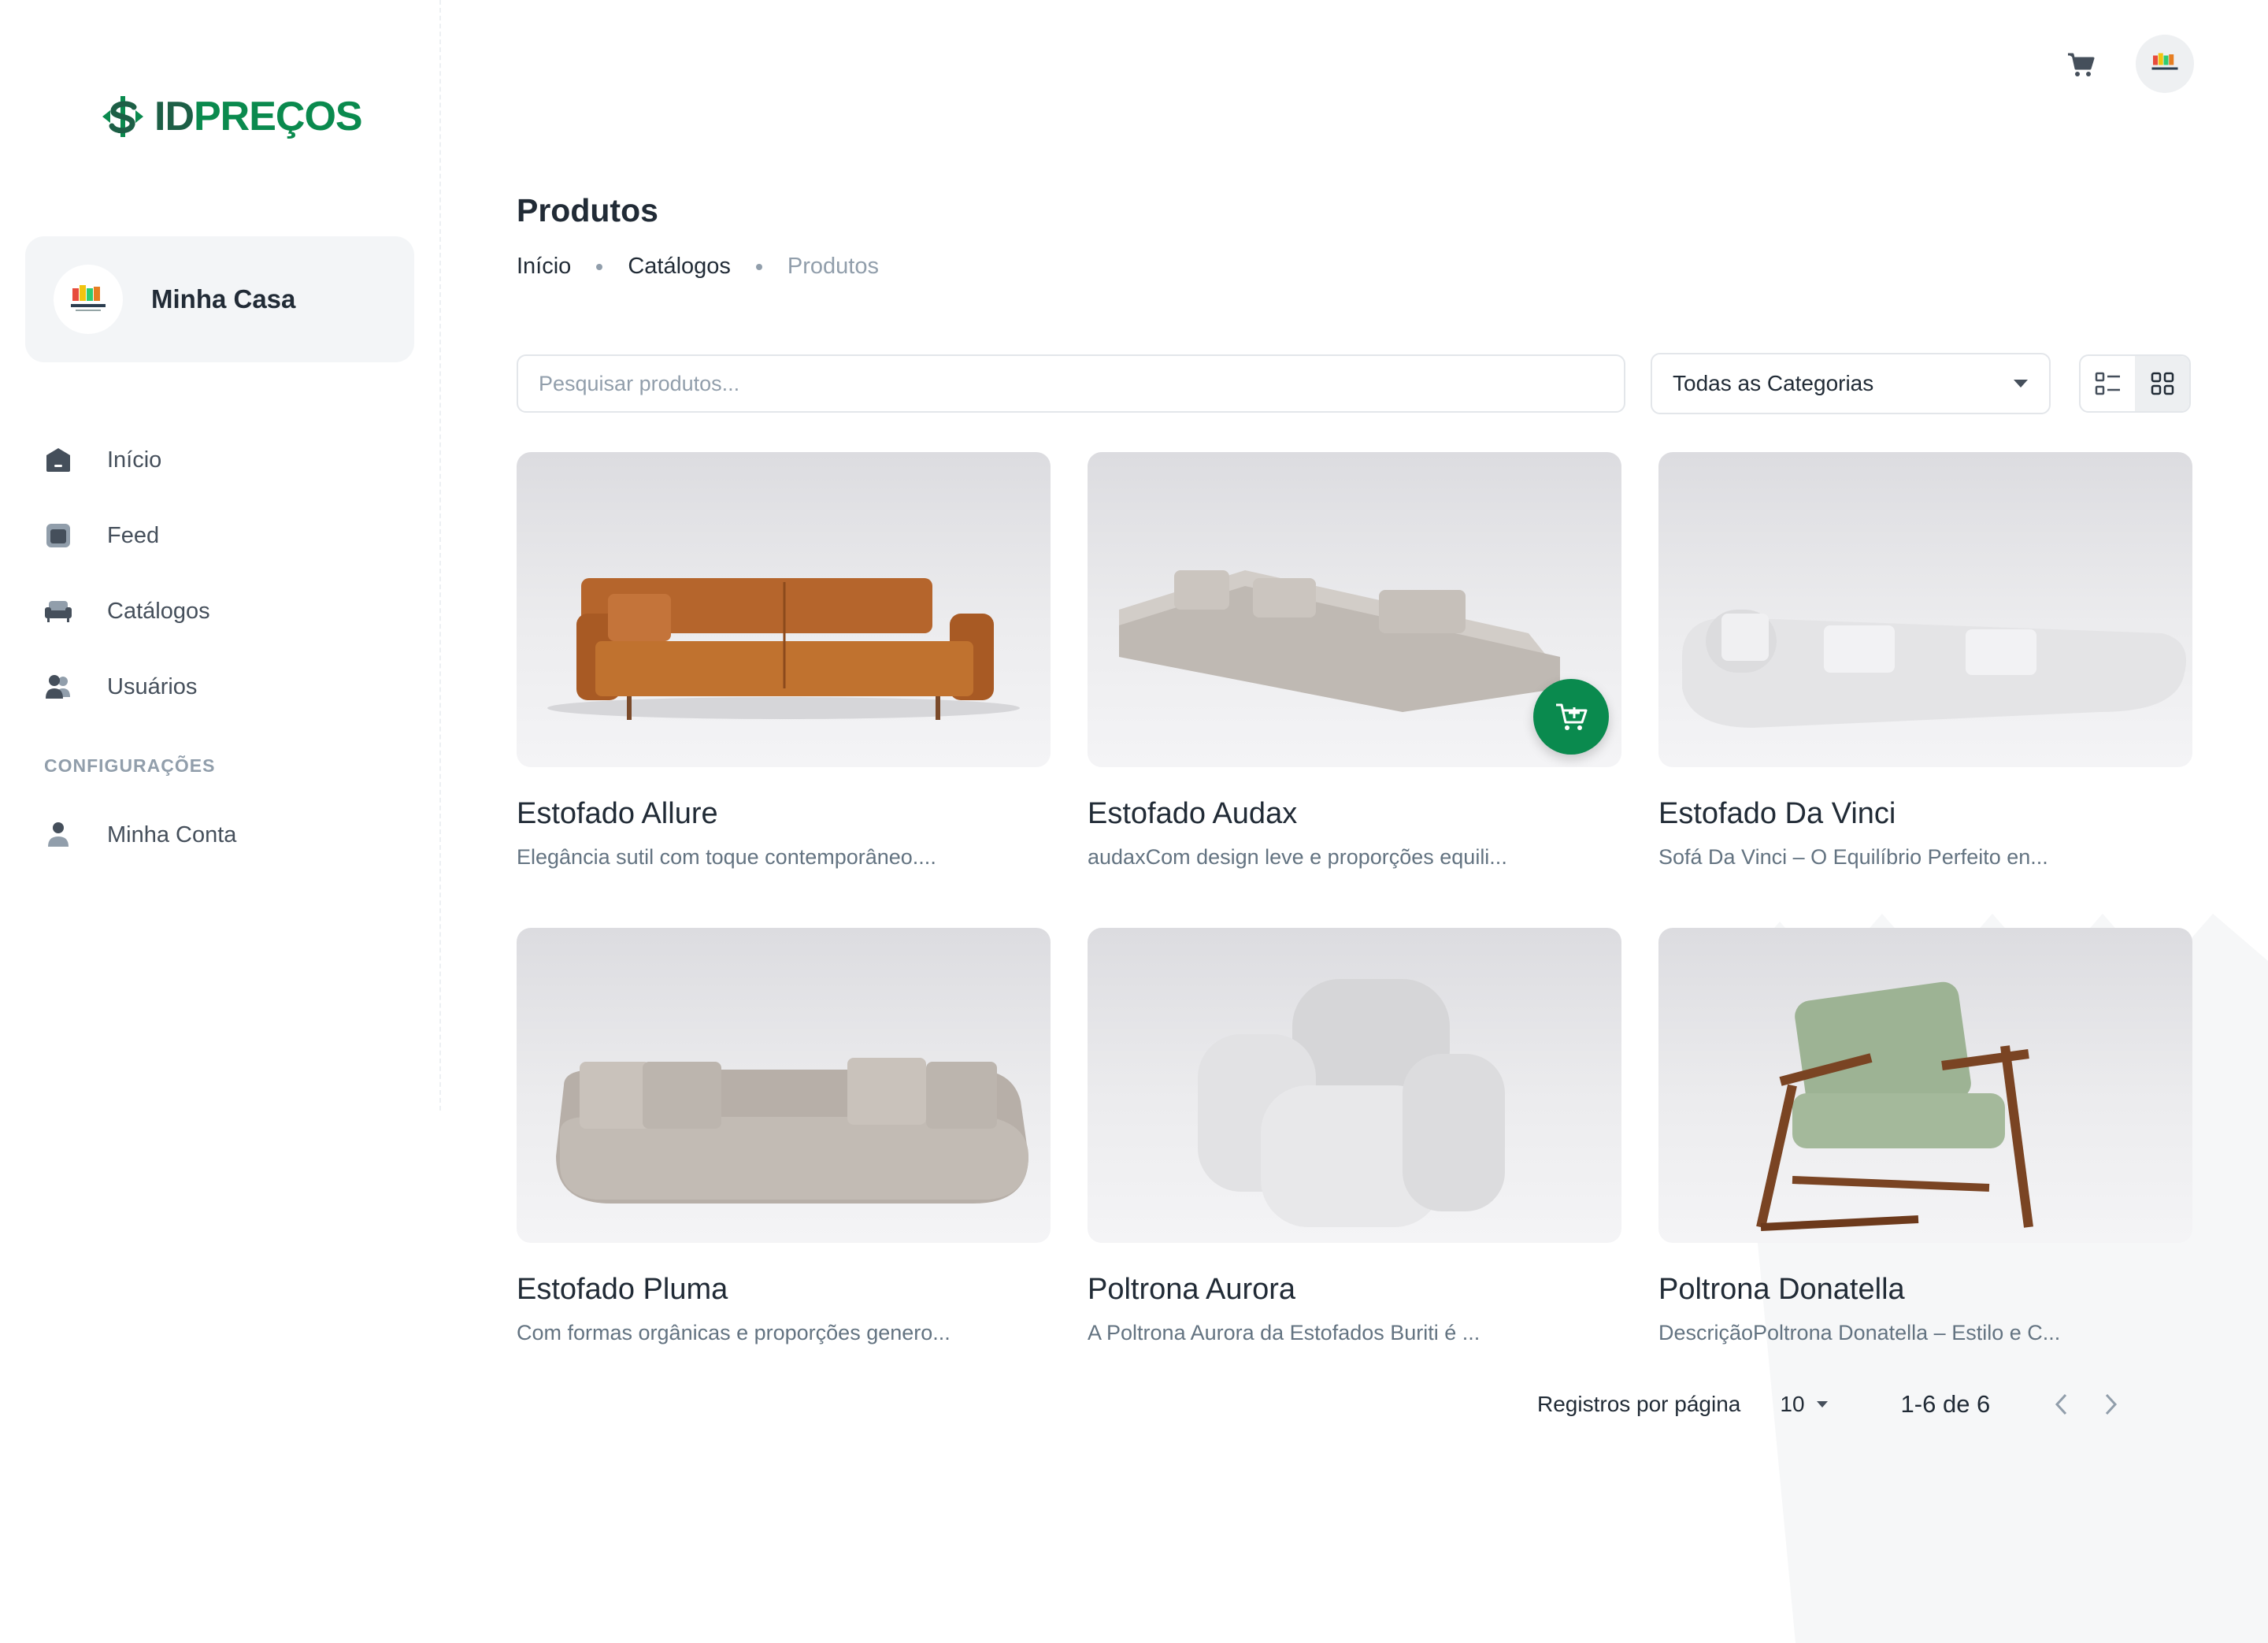  Describe the element at coordinates (1354, 609) in the screenshot. I see `product-image-gray-sectional-sofa` at that location.